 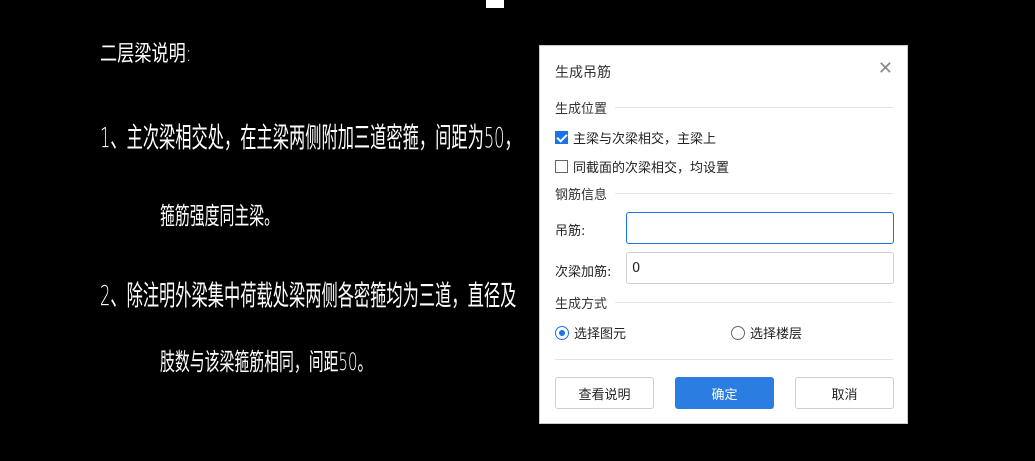 What do you see at coordinates (581, 195) in the screenshot?
I see `section-rebar-label: 钢筋信息` at bounding box center [581, 195].